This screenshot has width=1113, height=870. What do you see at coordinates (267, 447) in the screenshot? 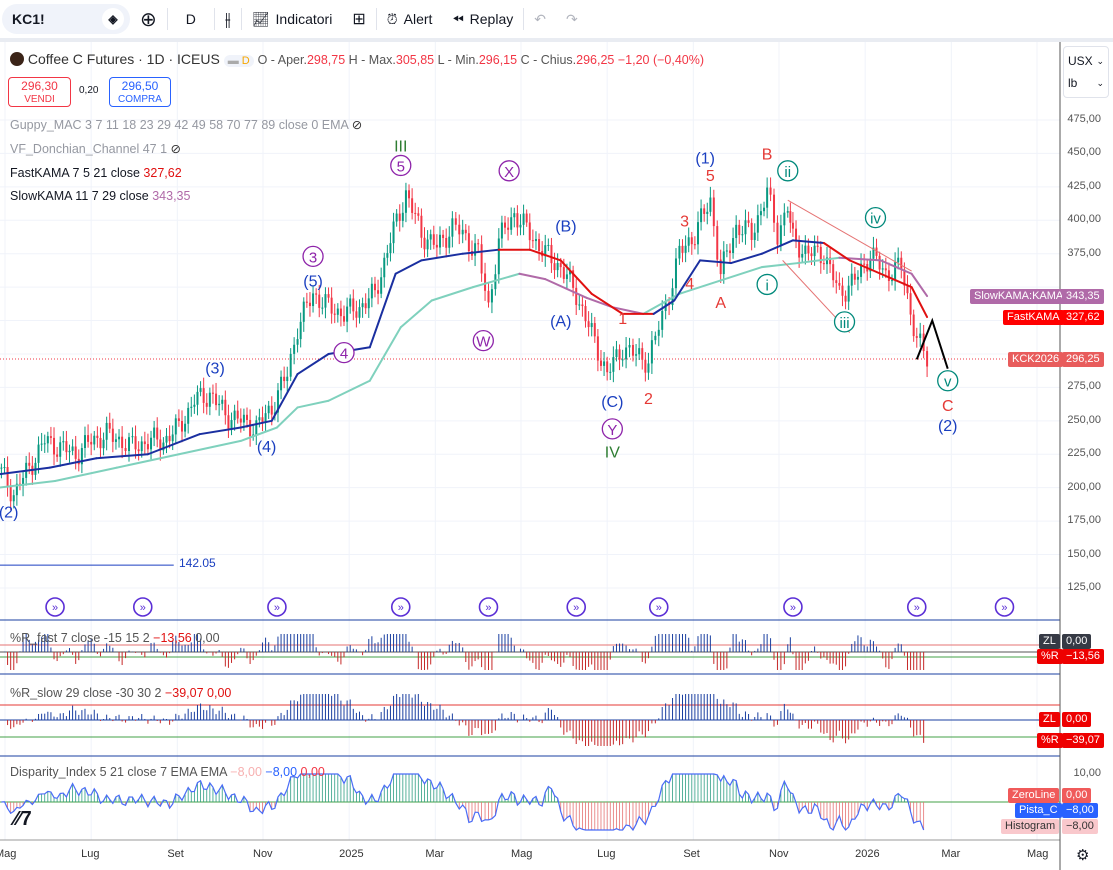
I see `wave-label: (4)` at bounding box center [267, 447].